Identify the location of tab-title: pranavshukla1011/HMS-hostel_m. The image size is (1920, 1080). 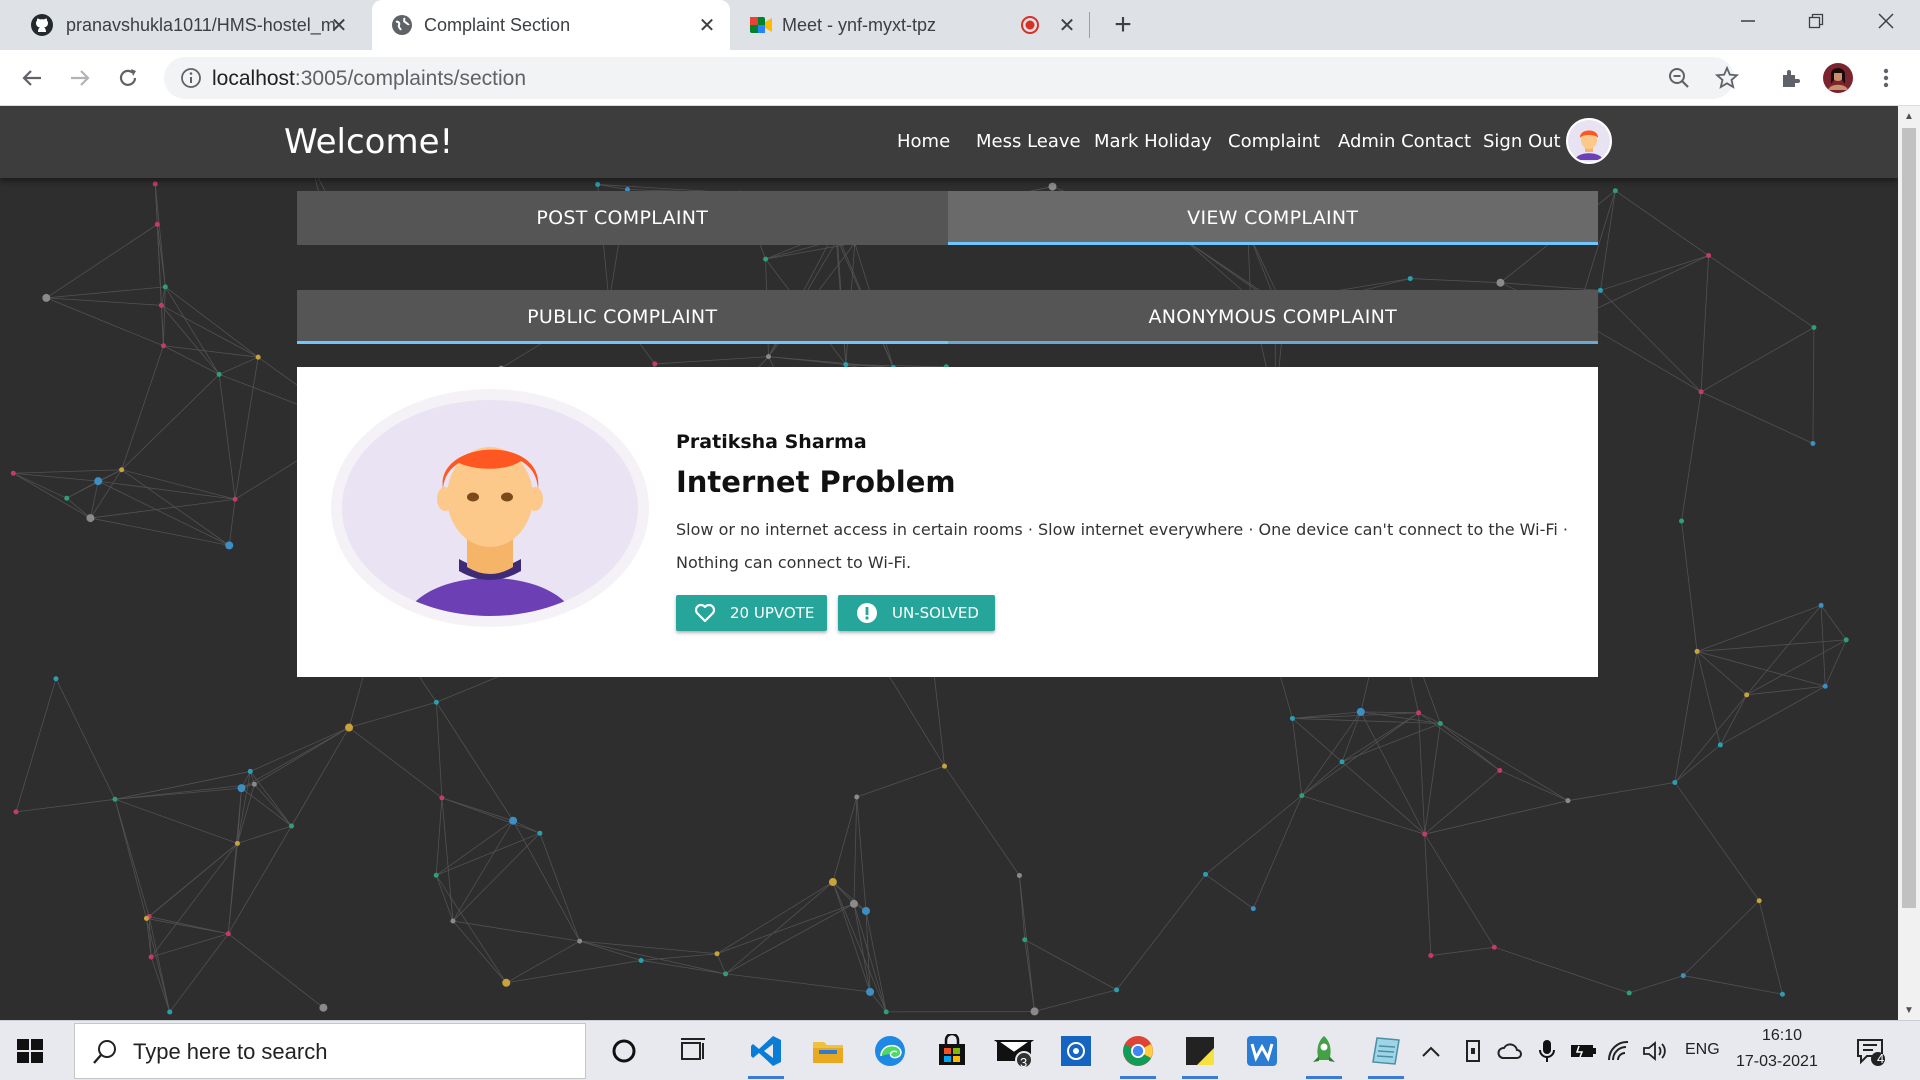
(201, 24).